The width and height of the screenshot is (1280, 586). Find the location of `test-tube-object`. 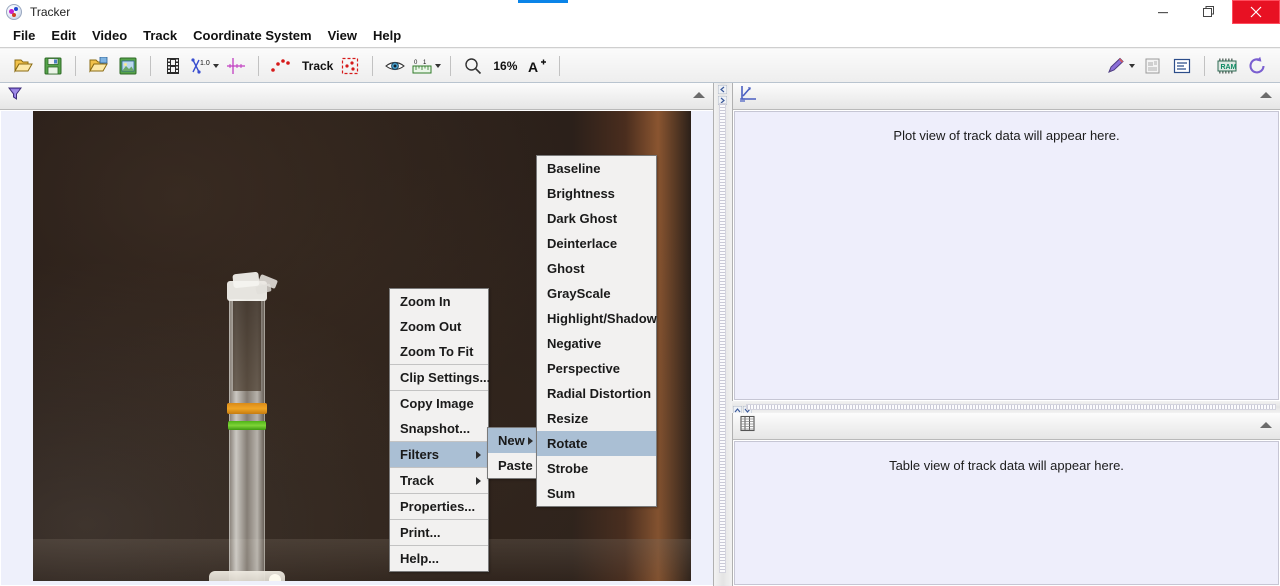

test-tube-object is located at coordinates (247, 426).